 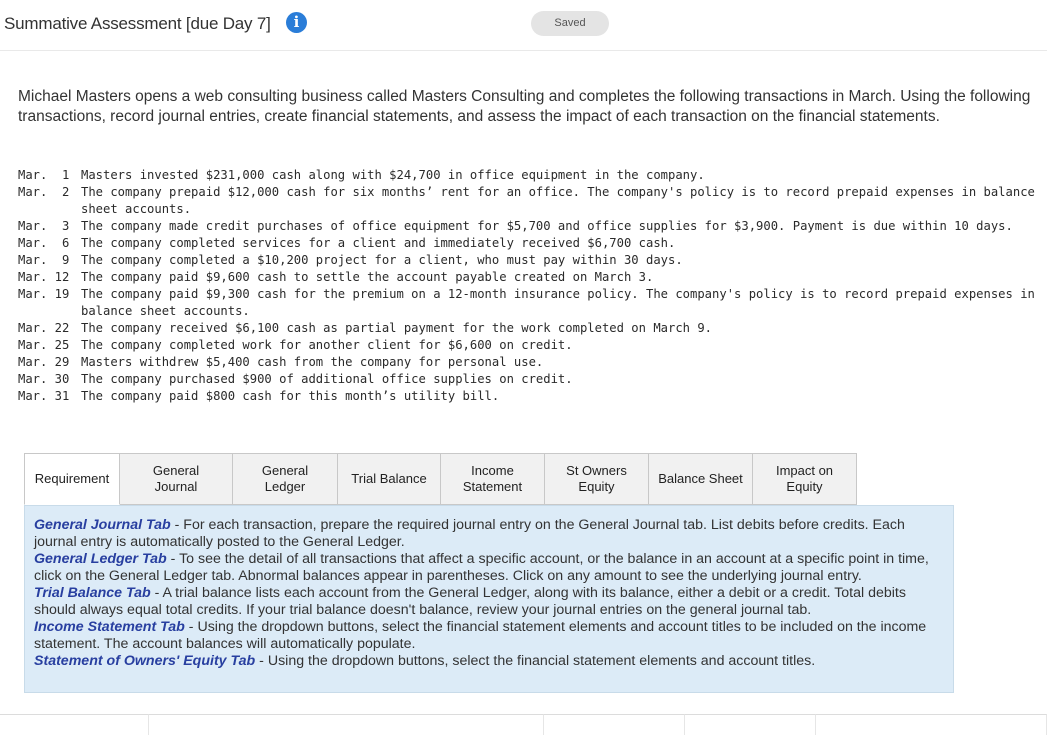 I want to click on transaction-date: Mar. 22, so click(x=44, y=328).